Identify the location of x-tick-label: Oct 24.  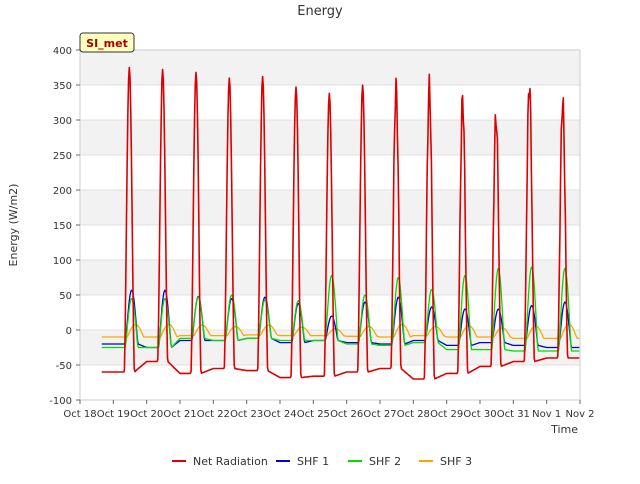
(279, 414).